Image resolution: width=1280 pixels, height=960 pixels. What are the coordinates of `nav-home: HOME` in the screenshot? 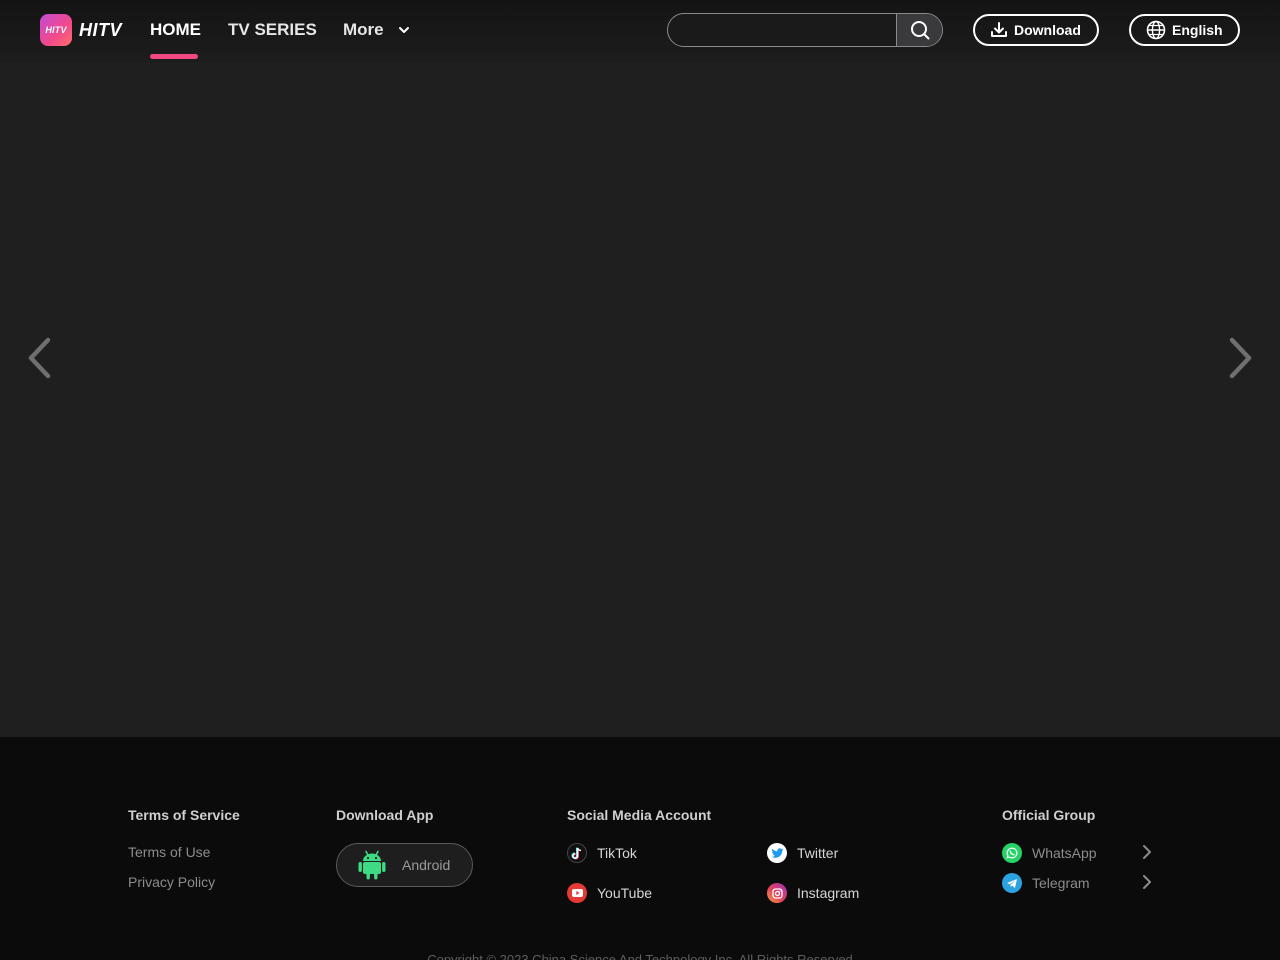 It's located at (175, 30).